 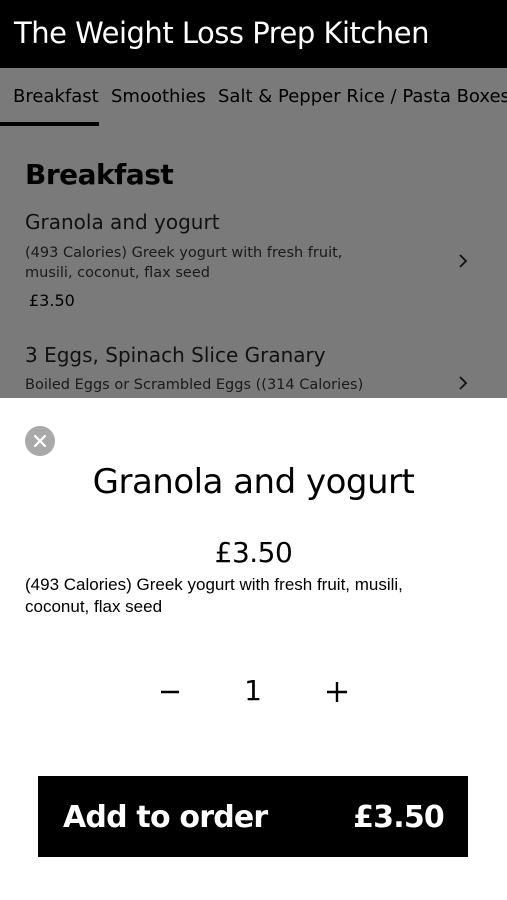 I want to click on close-icon, so click(x=40, y=441).